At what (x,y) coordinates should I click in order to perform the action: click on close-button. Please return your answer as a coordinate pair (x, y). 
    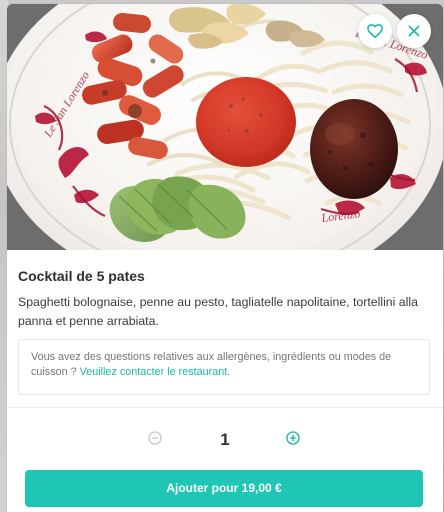
    Looking at the image, I should click on (414, 31).